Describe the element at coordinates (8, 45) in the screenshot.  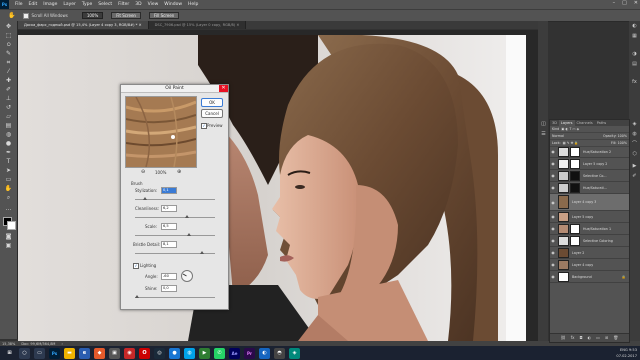
I see `lasso-tool-icon: ഠ` at that location.